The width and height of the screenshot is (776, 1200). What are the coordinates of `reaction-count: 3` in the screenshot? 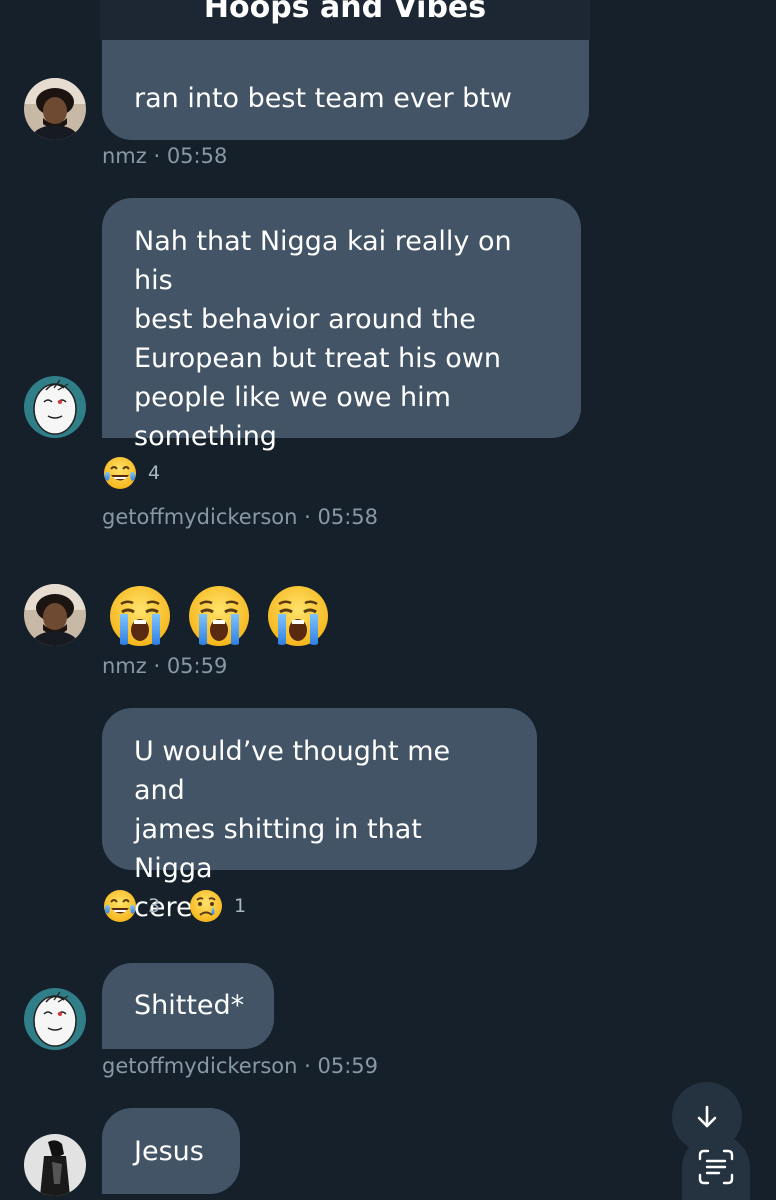 It's located at (154, 906).